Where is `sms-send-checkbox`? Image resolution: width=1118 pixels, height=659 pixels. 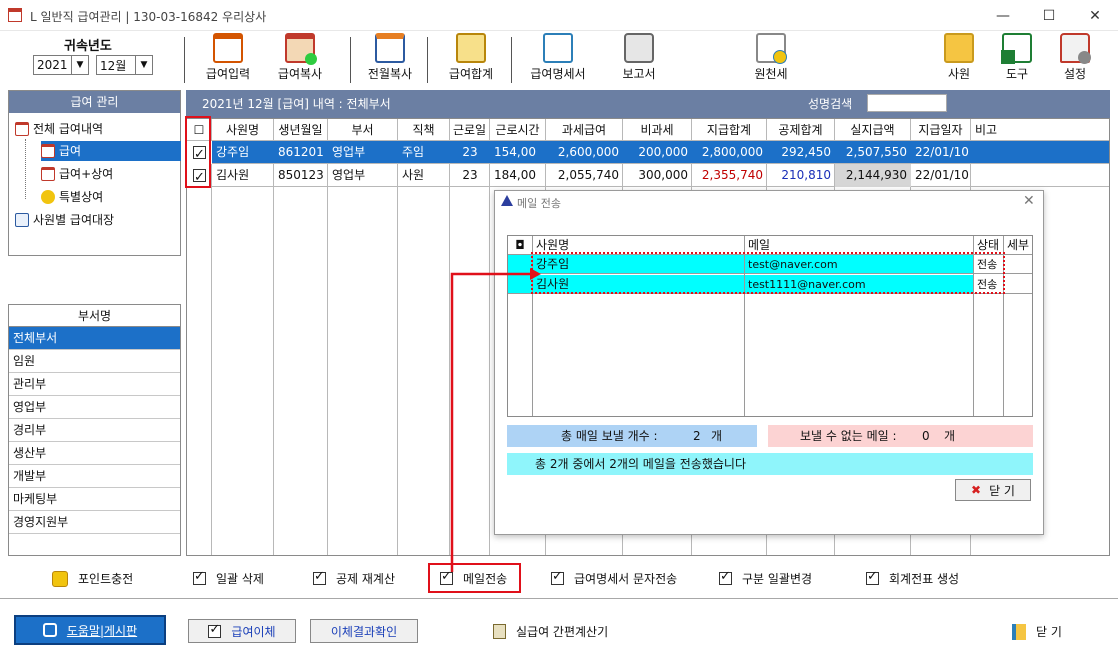
sms-send-checkbox is located at coordinates (557, 577).